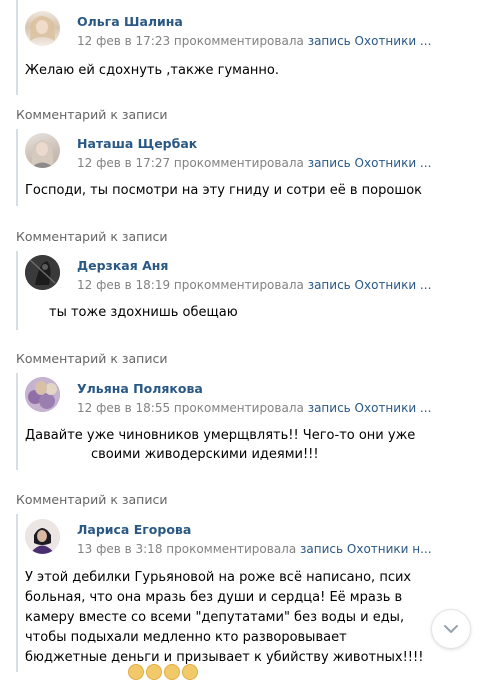 Image resolution: width=483 pixels, height=680 pixels. What do you see at coordinates (137, 143) in the screenshot?
I see `comment-author: Наташа Щербак` at bounding box center [137, 143].